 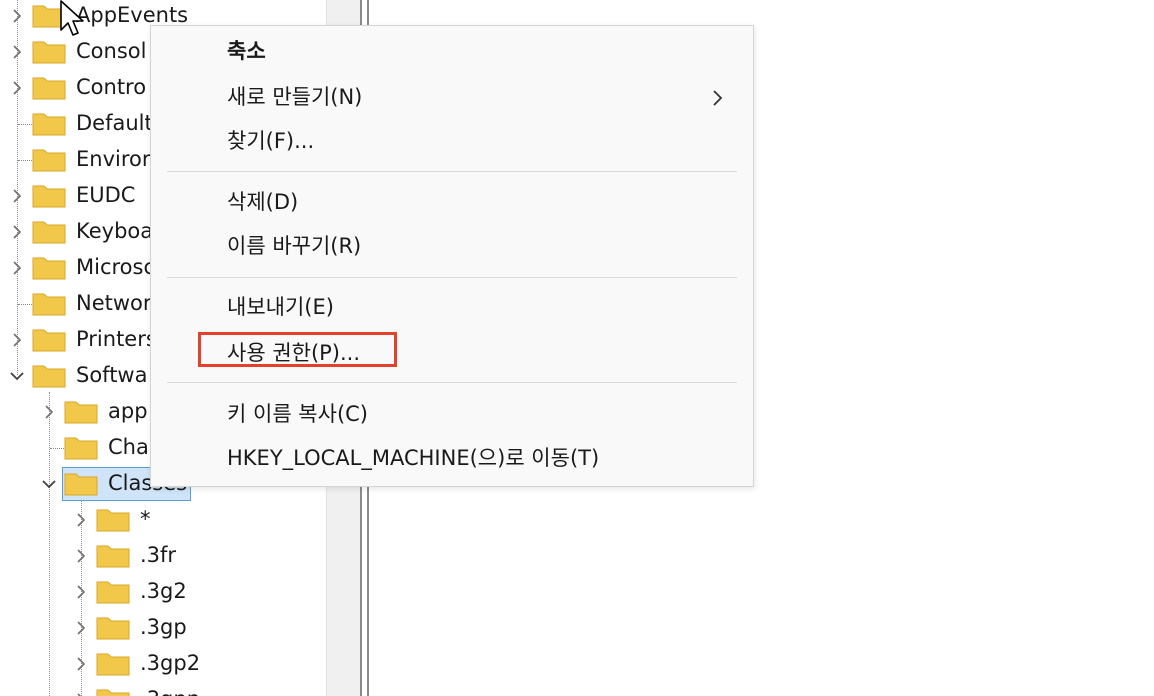 What do you see at coordinates (114, 303) in the screenshot?
I see `tree-item-label: Networ` at bounding box center [114, 303].